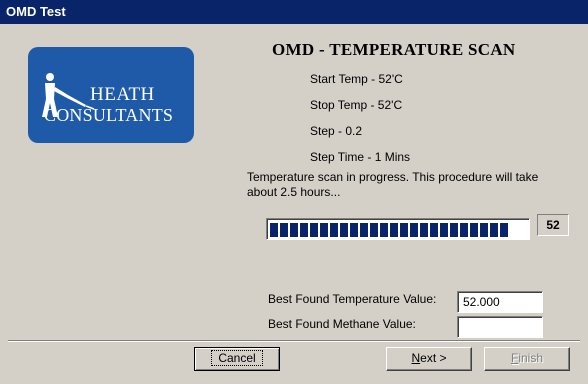 The image size is (588, 384). What do you see at coordinates (109, 115) in the screenshot?
I see `logo-text-consultants: CONSULTANTS` at bounding box center [109, 115].